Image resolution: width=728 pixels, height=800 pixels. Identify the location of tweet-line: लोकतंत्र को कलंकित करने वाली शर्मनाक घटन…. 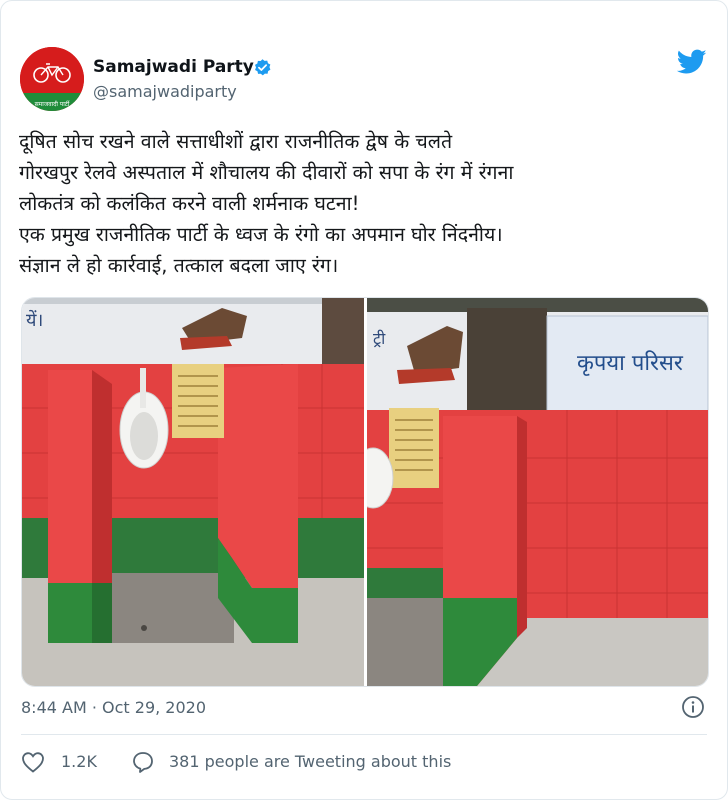
(189, 203).